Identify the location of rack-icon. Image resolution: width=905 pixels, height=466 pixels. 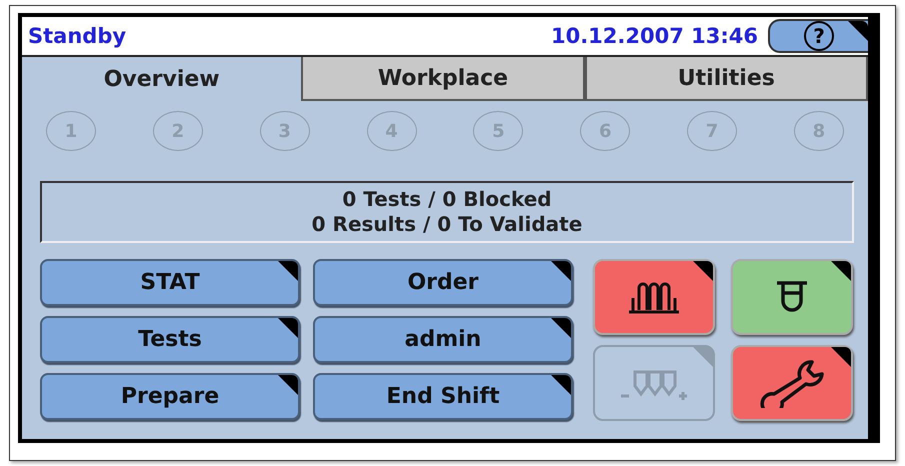
(654, 297).